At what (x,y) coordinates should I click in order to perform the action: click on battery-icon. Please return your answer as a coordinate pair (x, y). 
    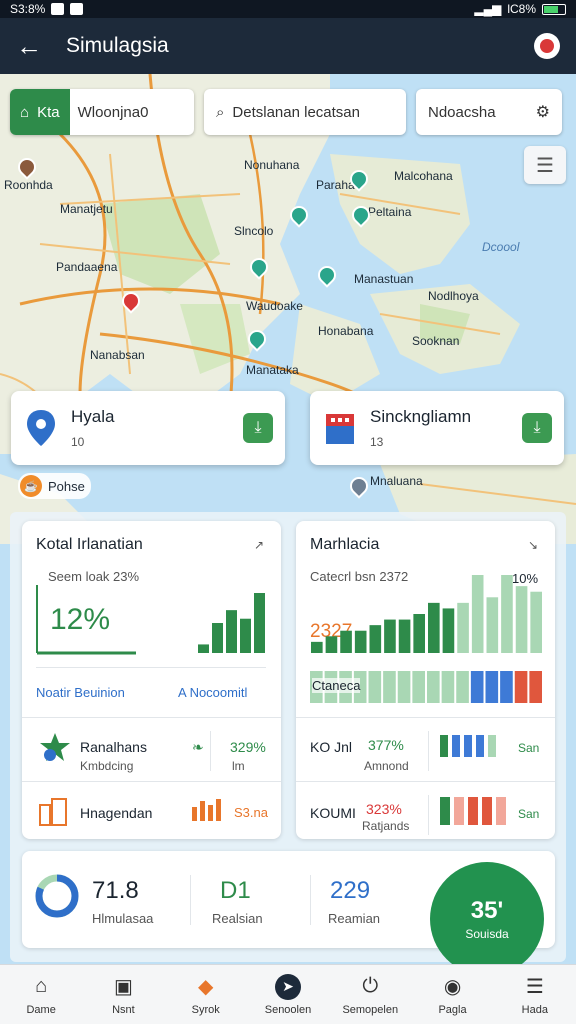
    Looking at the image, I should click on (554, 9).